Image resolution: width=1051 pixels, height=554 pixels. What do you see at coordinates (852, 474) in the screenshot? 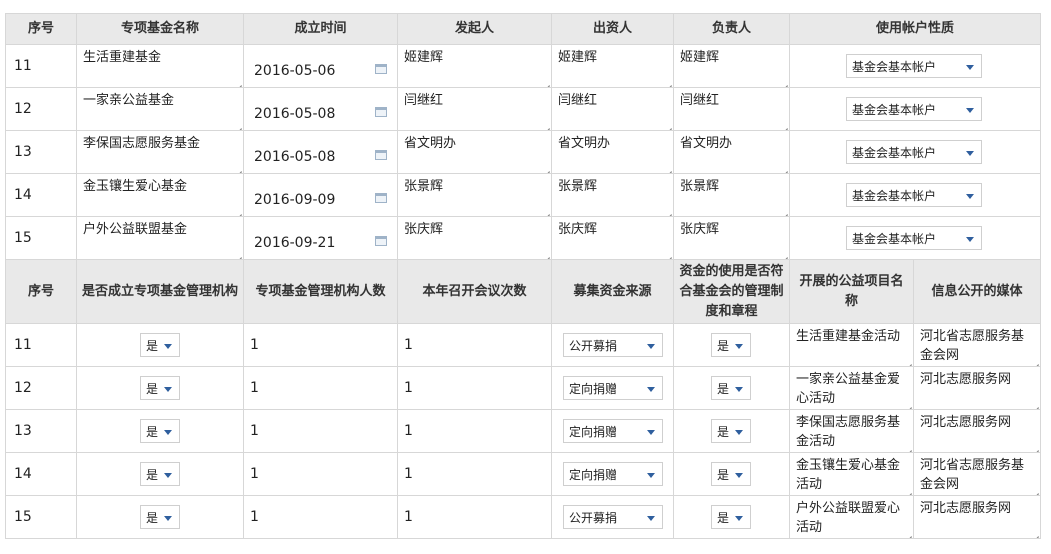
I see `project-name-field: 金玉镶生爱心基金活动` at bounding box center [852, 474].